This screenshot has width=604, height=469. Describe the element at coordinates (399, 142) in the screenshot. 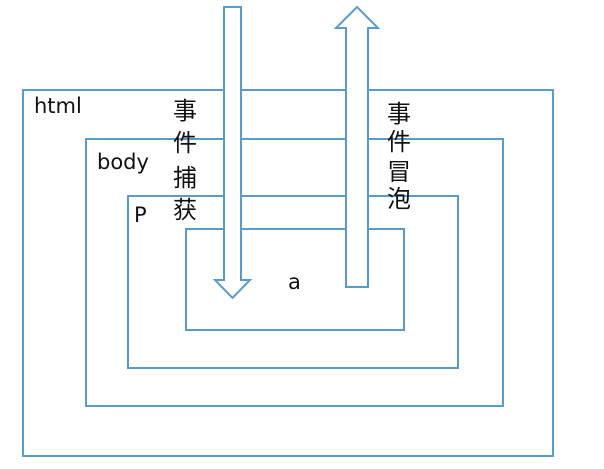

I see `bubble-label-char: 件` at that location.